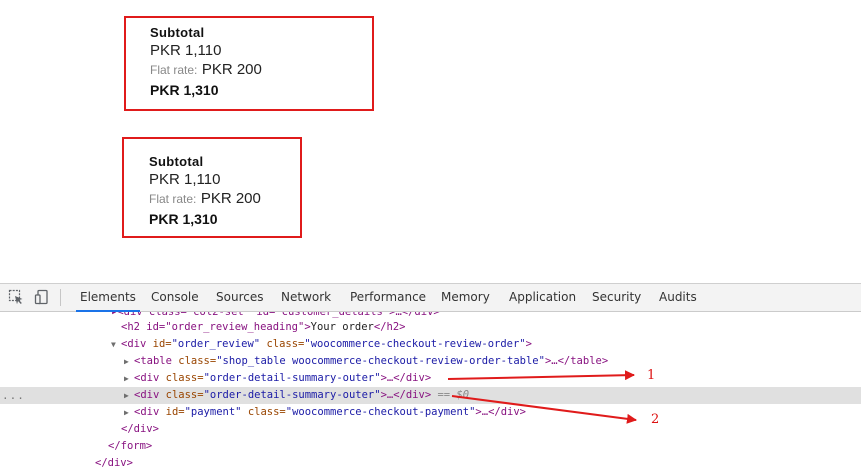  Describe the element at coordinates (430, 446) in the screenshot. I see `dom-node-close-form: </form>` at that location.